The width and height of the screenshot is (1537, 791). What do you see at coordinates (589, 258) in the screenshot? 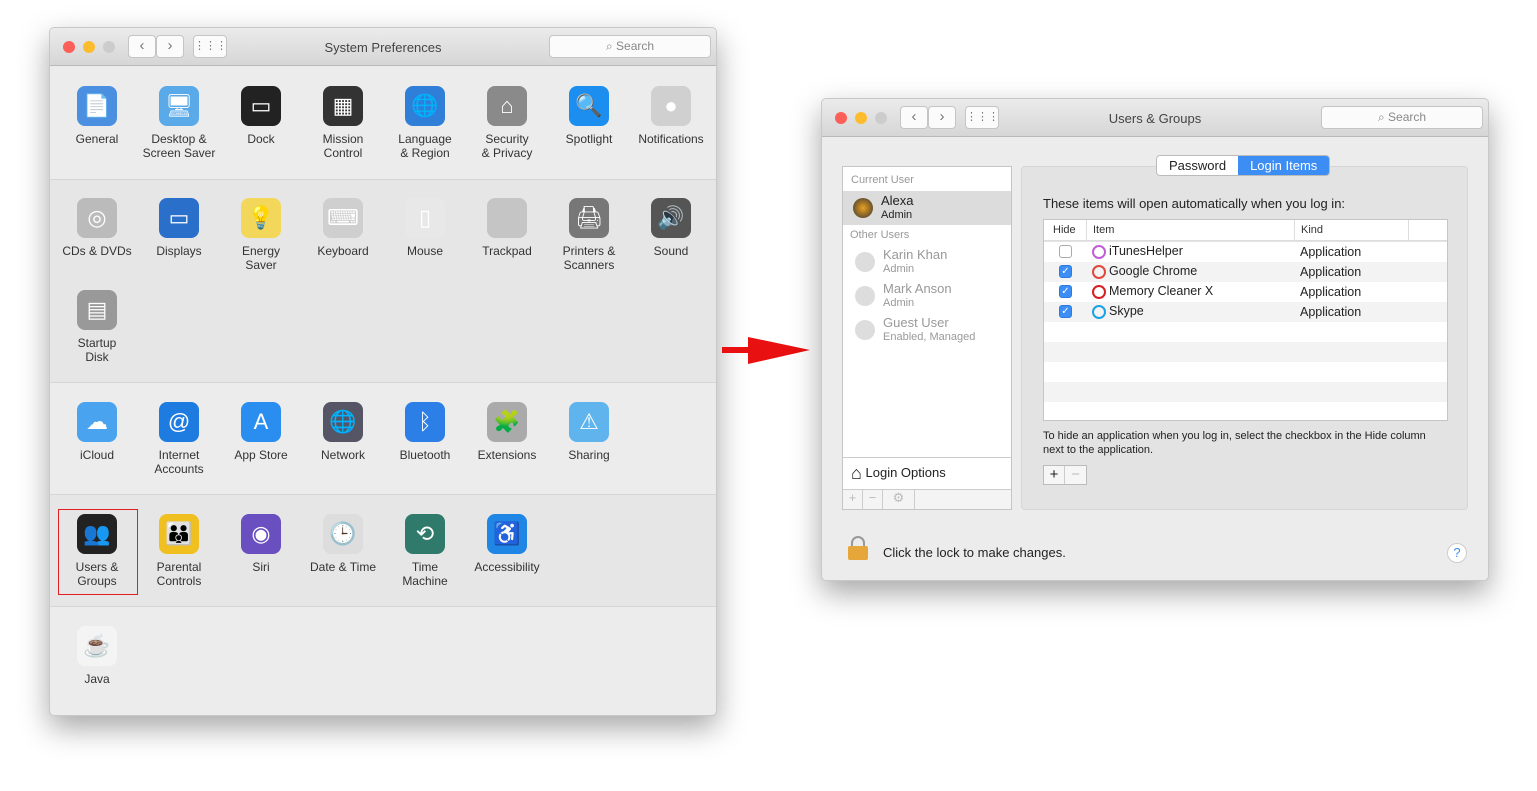
I see `pref-label: Printers & Scanners` at bounding box center [589, 258].